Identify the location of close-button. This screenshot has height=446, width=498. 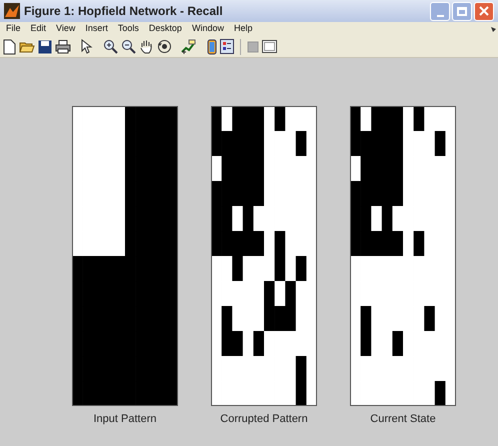
(484, 11).